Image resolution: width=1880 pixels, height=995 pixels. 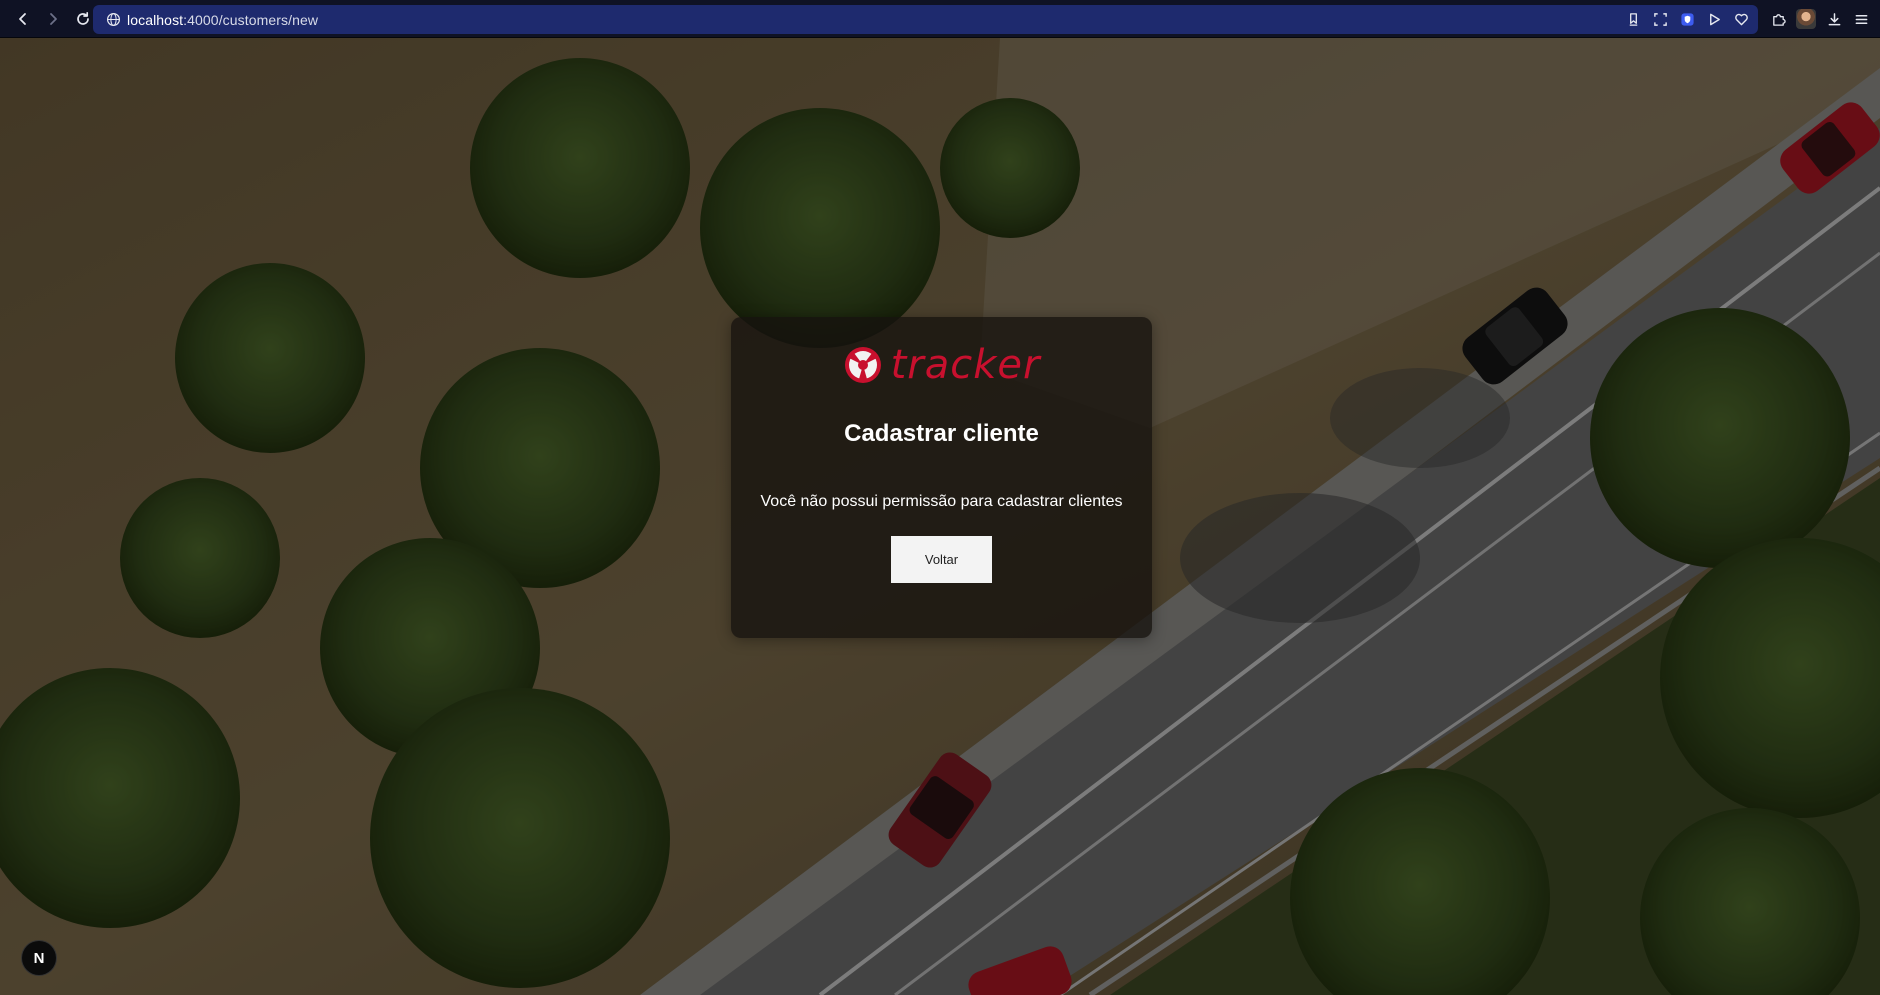 I want to click on brand-wordmark: tracker, so click(x=965, y=365).